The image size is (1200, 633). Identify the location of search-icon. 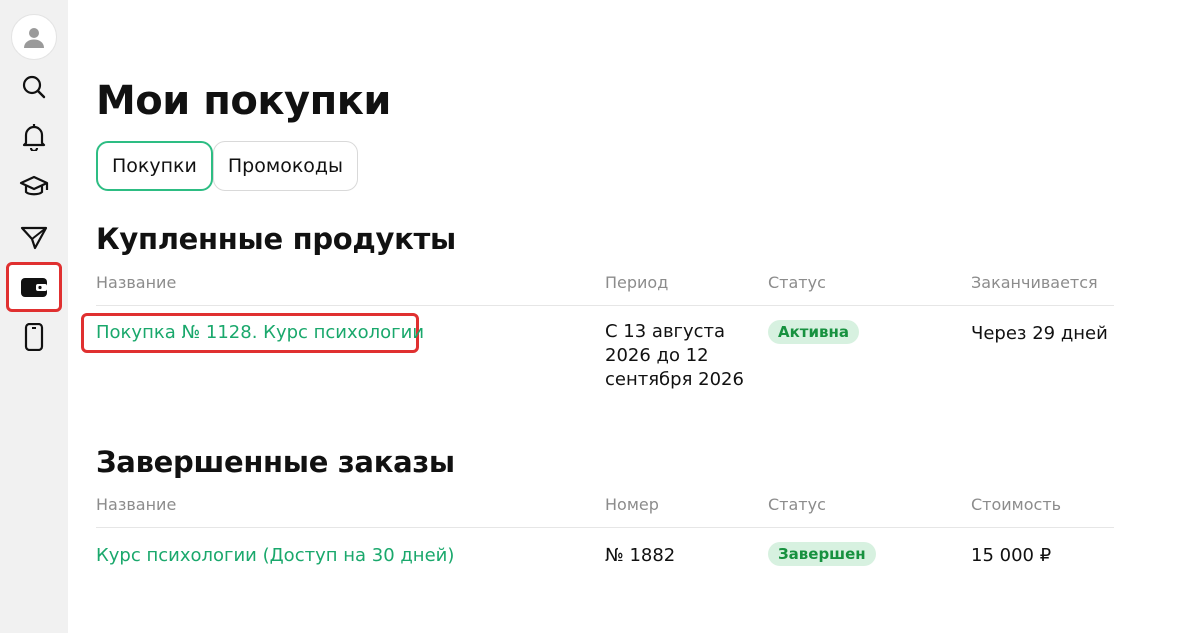
(34, 87).